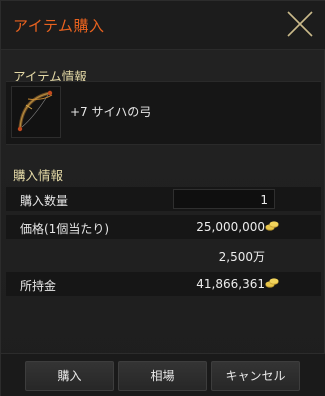  I want to click on close-button, so click(300, 24).